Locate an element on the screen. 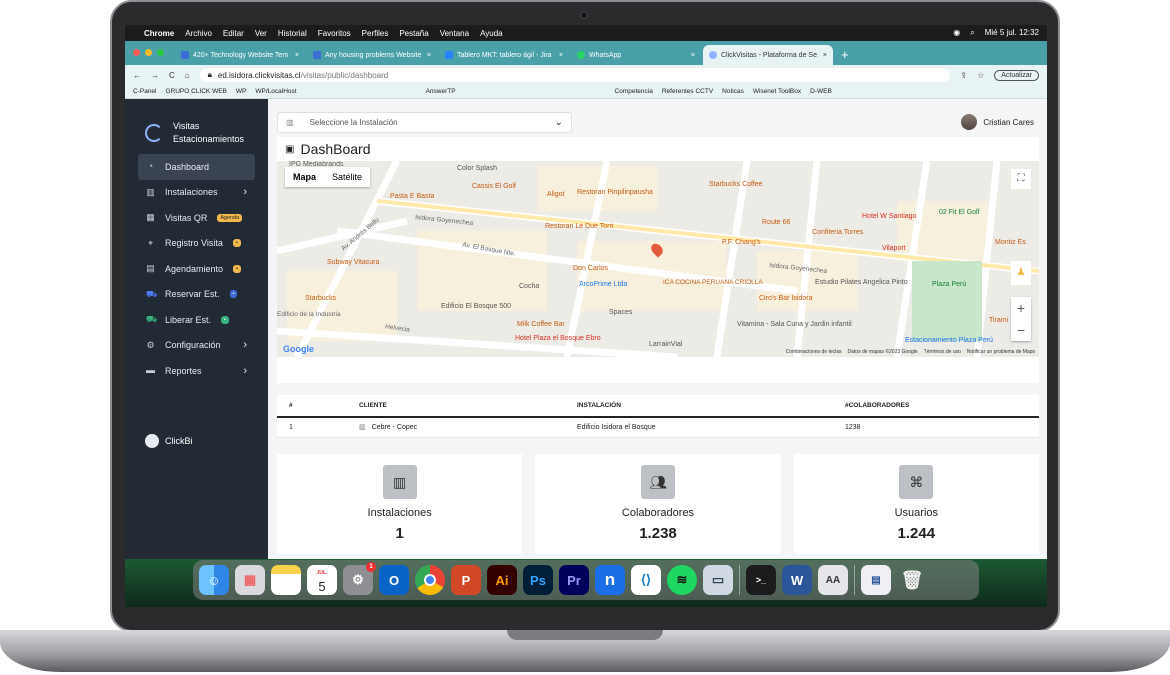  settings-icon: ⚙ 1 is located at coordinates (359, 578).